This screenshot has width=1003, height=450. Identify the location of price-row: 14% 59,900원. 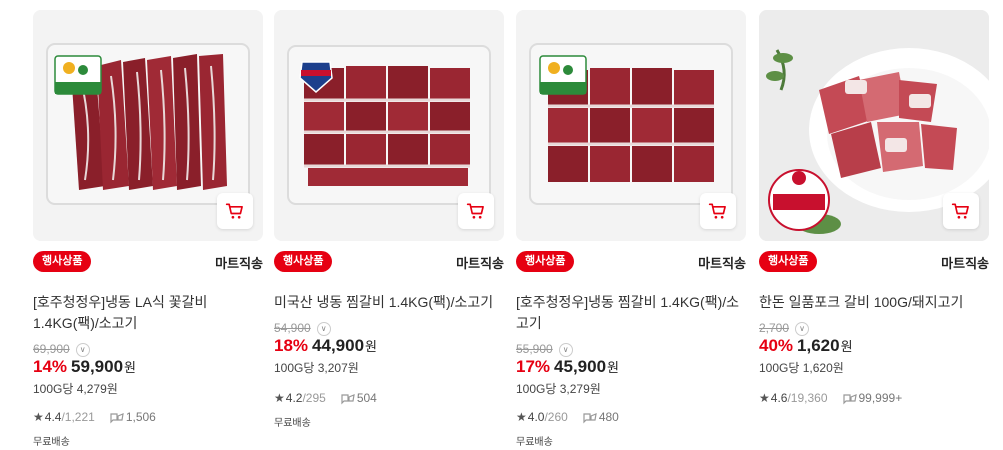
(84, 367).